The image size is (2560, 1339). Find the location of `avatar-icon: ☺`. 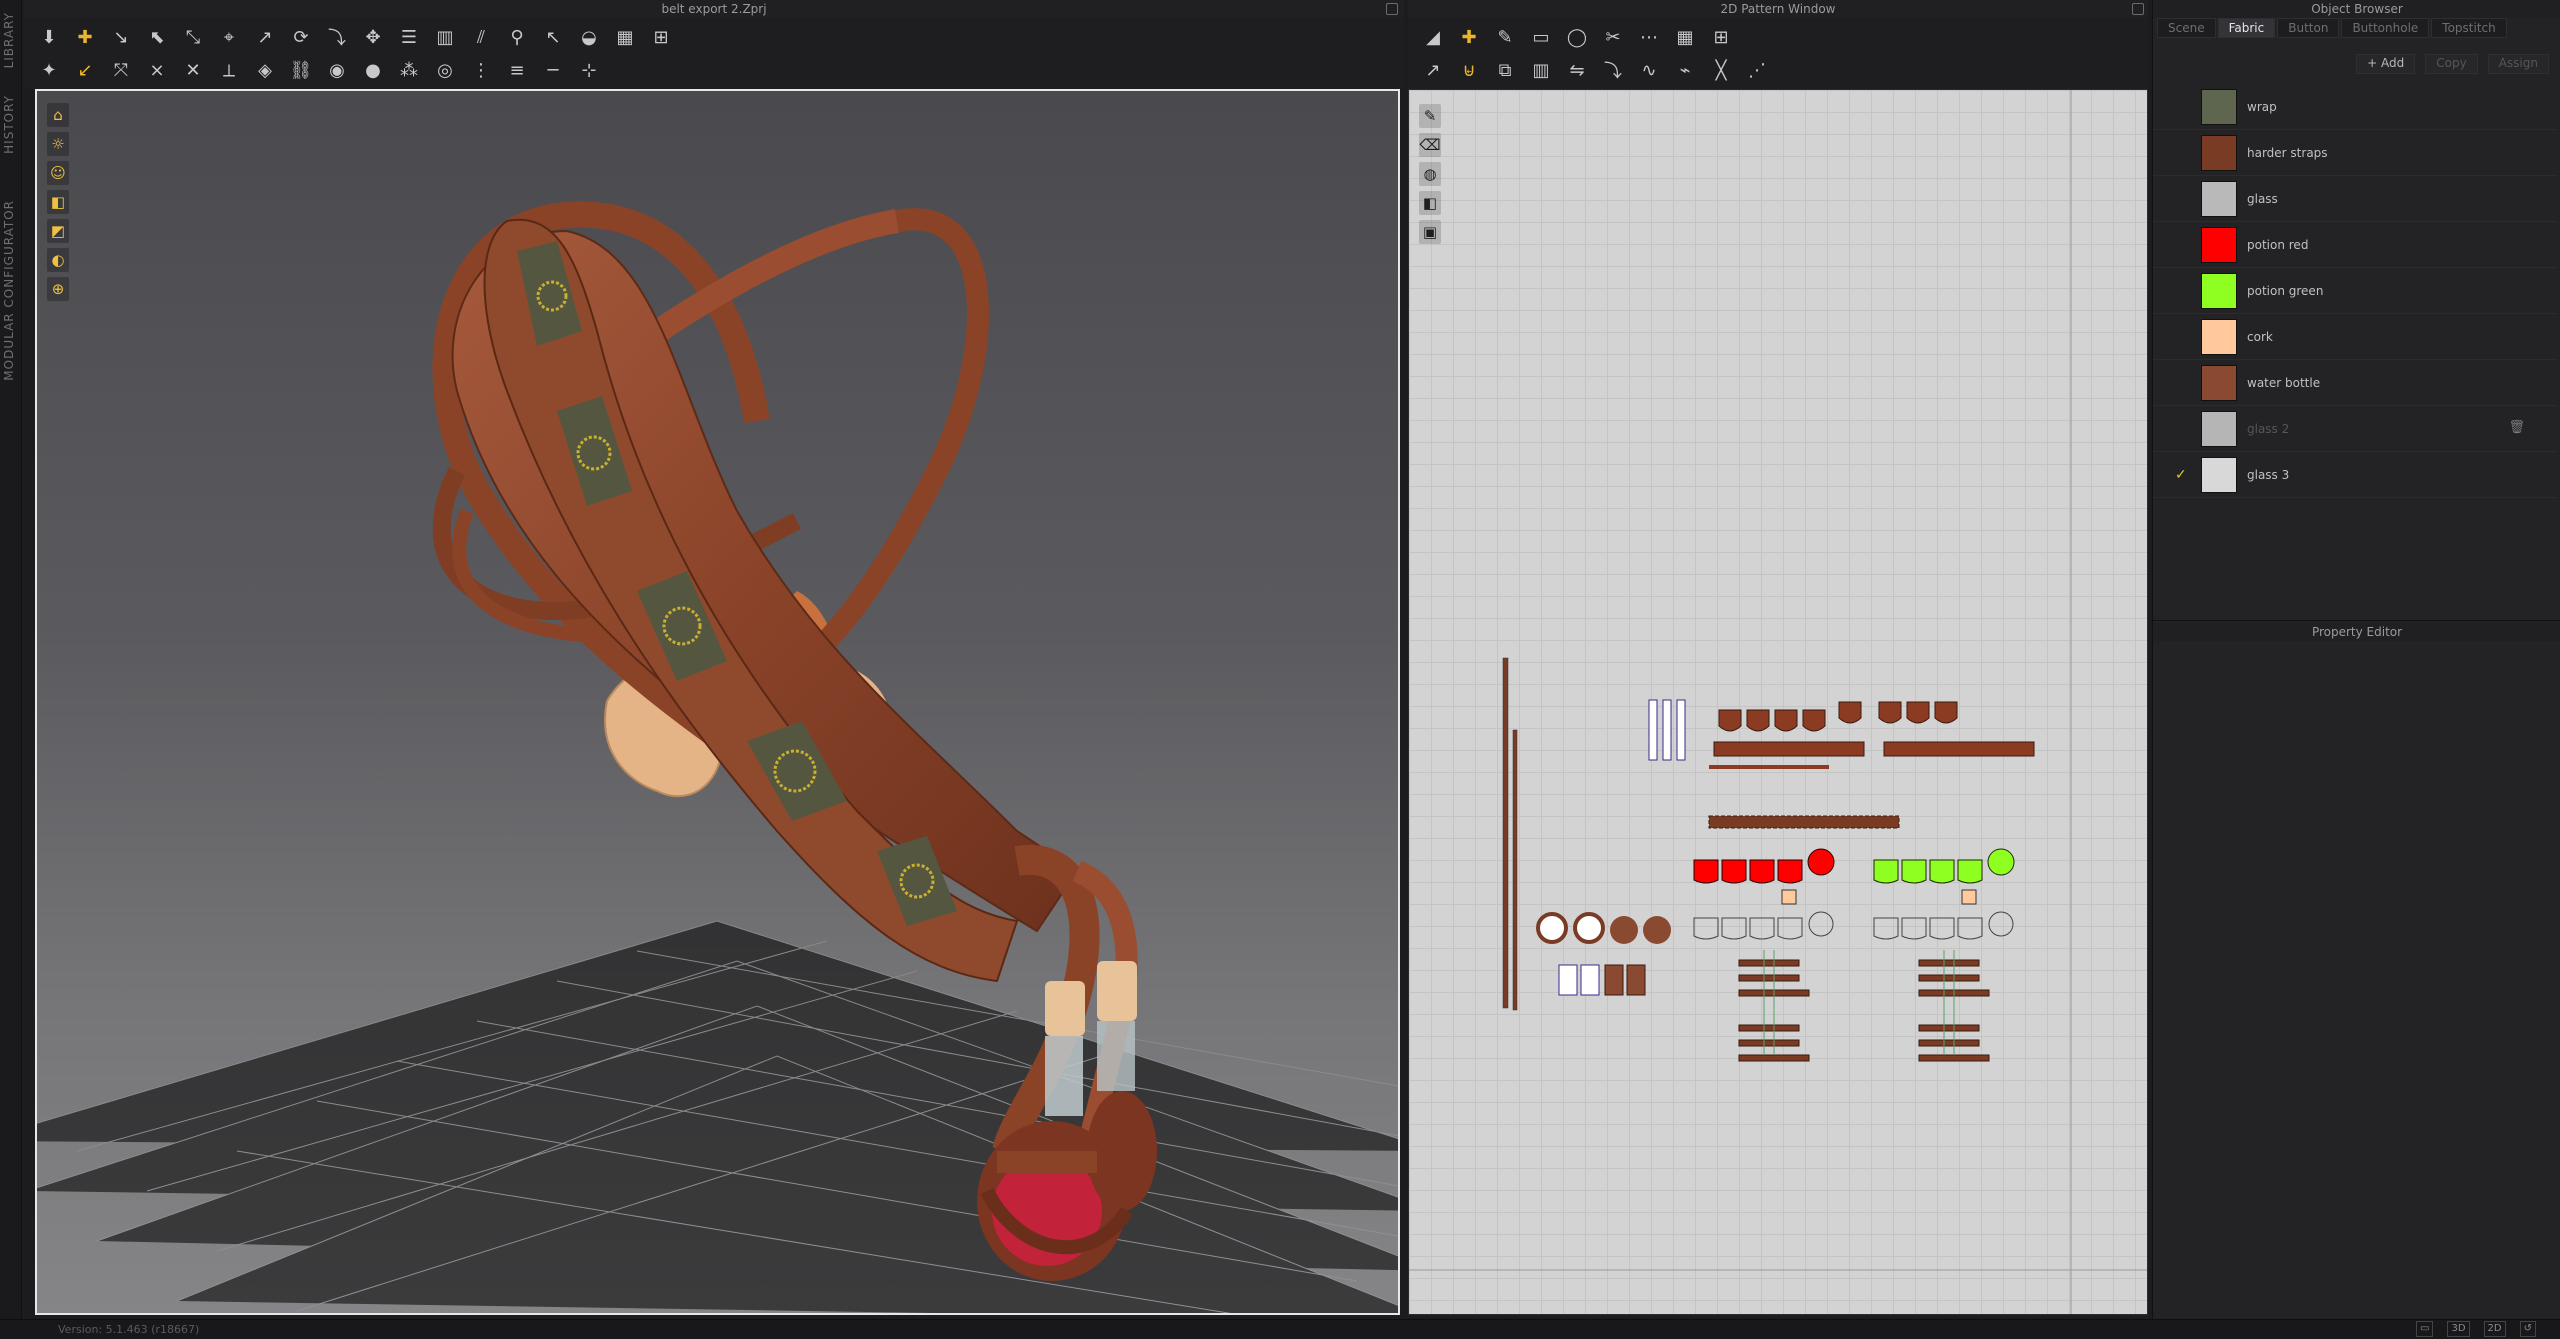

avatar-icon: ☺ is located at coordinates (58, 173).